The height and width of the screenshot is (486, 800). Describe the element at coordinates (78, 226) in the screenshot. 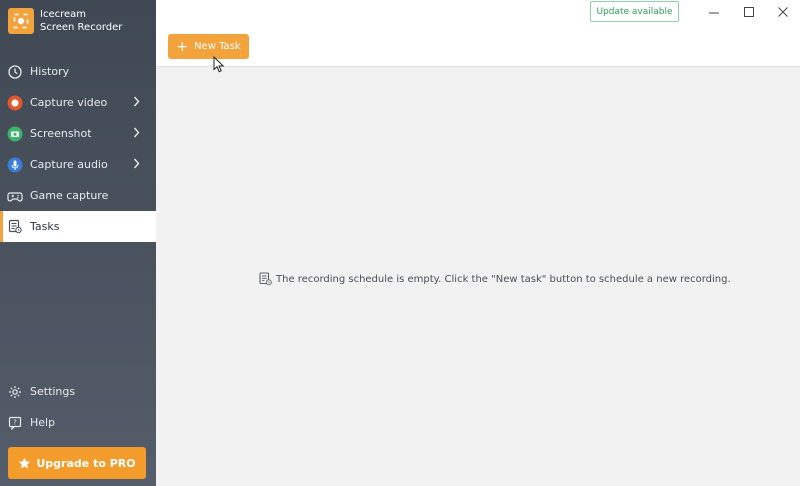

I see `sidebar-item-tasks: Tasks` at that location.